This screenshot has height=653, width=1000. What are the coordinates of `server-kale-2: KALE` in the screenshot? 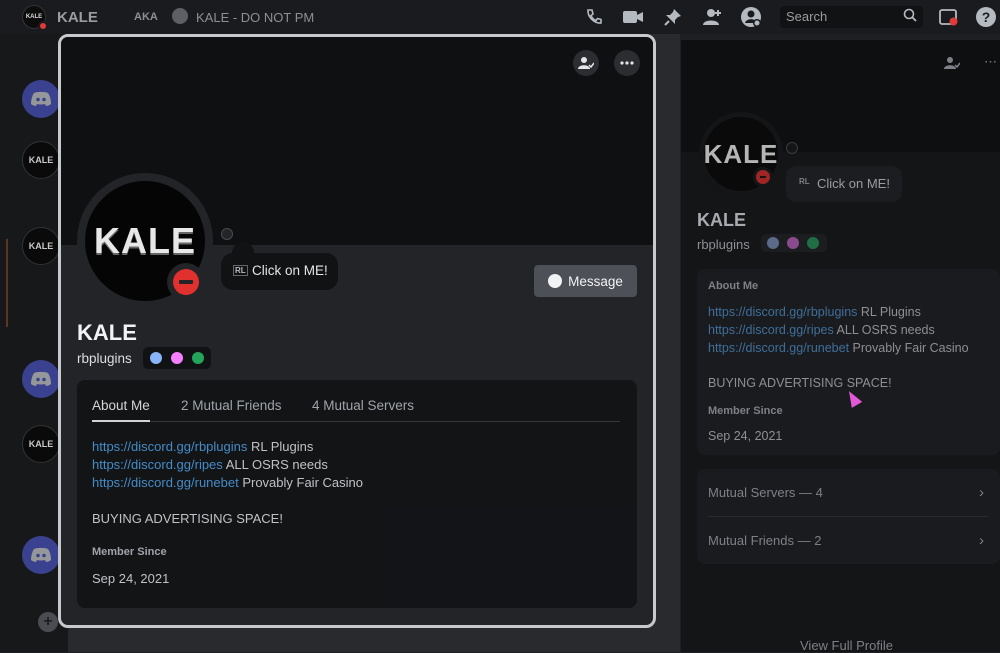 It's located at (41, 246).